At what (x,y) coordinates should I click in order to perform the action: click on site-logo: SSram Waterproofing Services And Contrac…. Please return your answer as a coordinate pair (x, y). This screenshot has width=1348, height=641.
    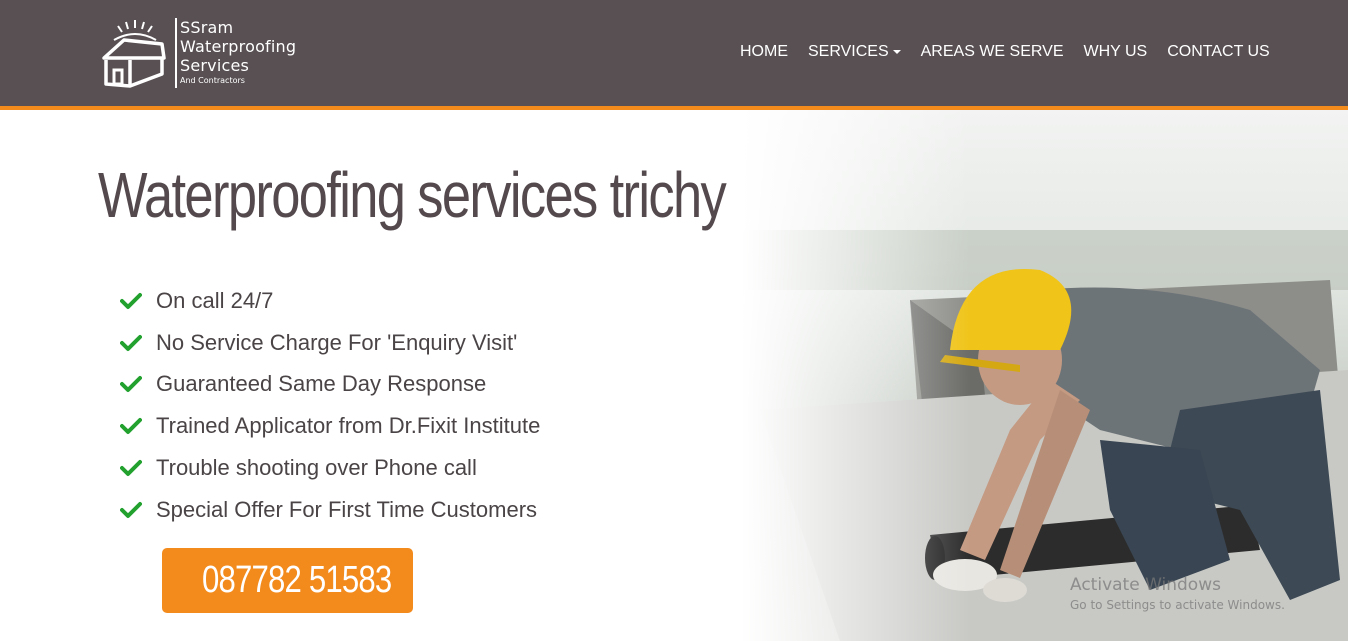
    Looking at the image, I should click on (207, 54).